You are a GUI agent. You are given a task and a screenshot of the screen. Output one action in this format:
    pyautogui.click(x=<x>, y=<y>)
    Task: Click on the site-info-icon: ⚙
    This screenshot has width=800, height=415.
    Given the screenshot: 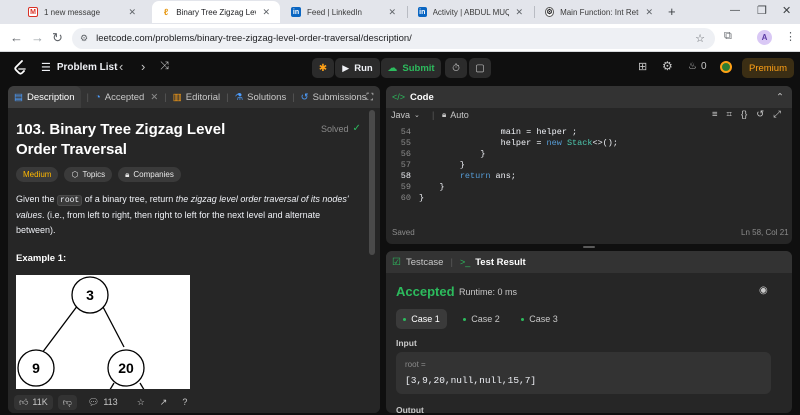 What is the action you would take?
    pyautogui.click(x=84, y=38)
    